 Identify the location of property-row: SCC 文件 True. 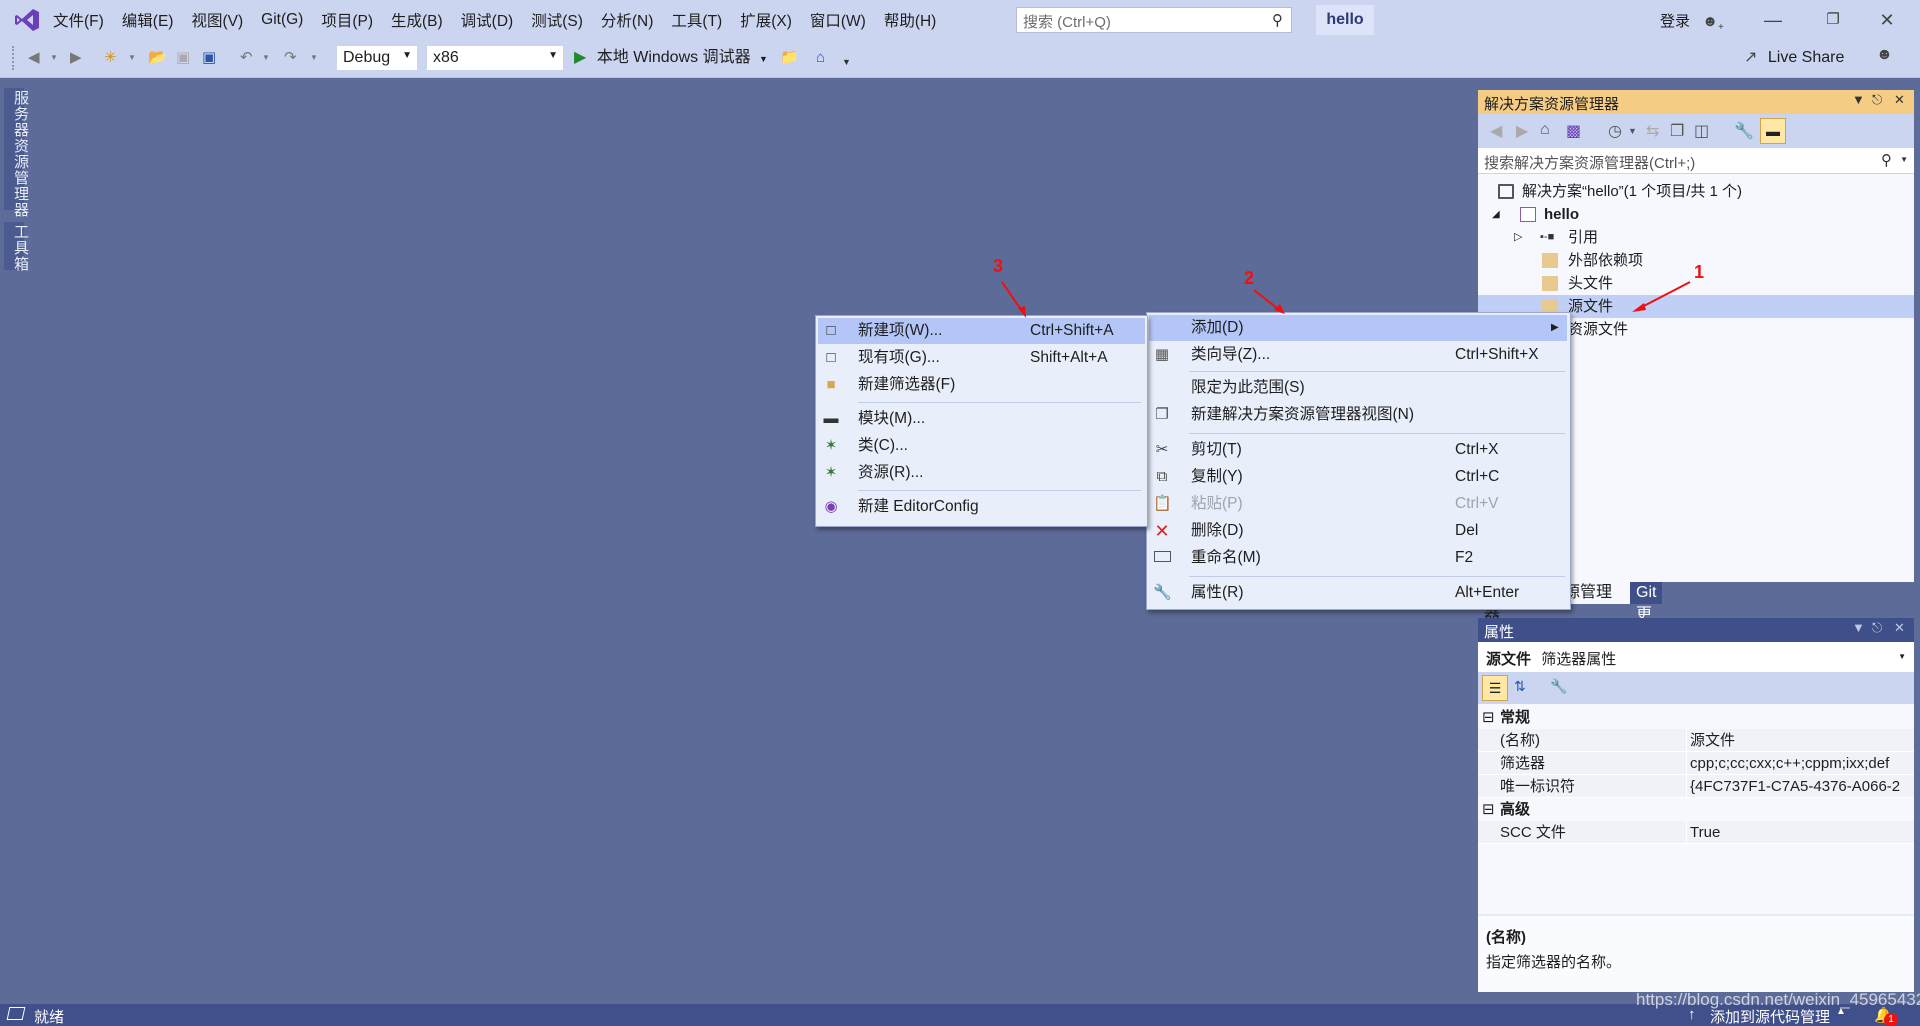
(1696, 832).